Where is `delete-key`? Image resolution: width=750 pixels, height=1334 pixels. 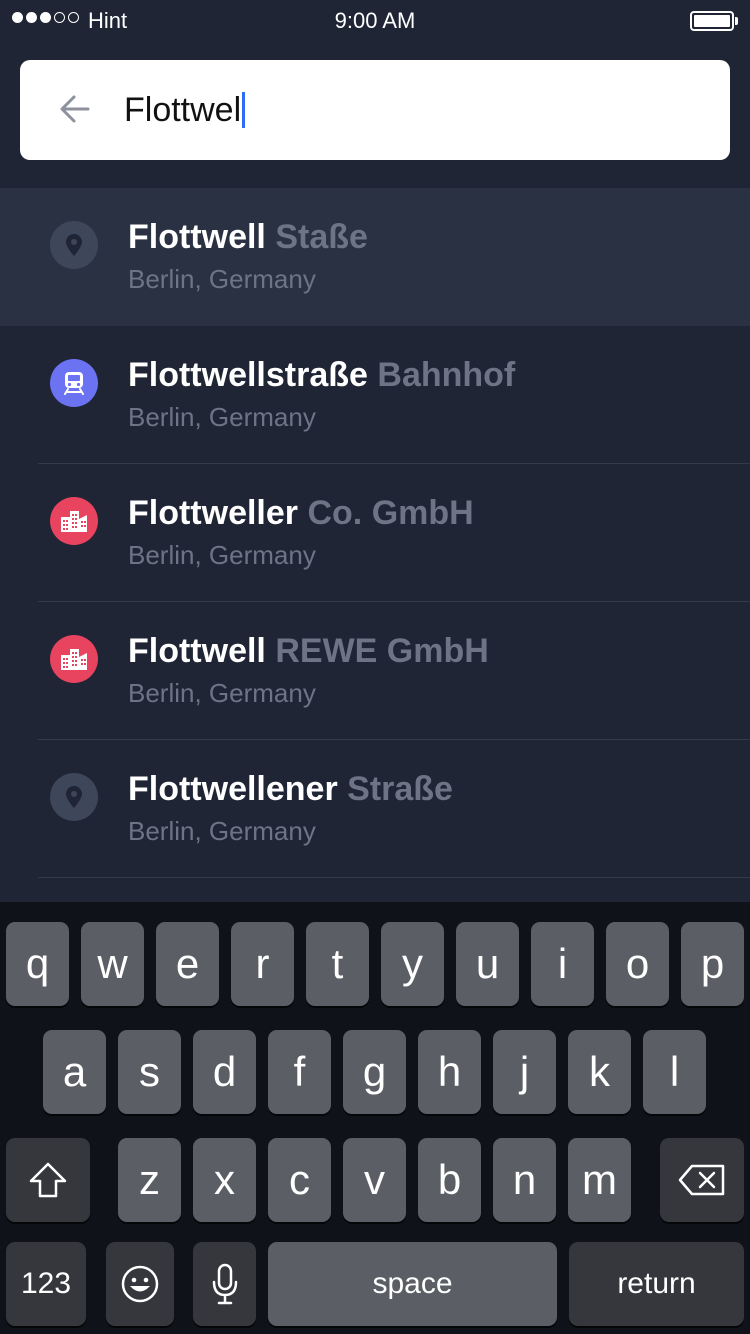
delete-key is located at coordinates (702, 1180).